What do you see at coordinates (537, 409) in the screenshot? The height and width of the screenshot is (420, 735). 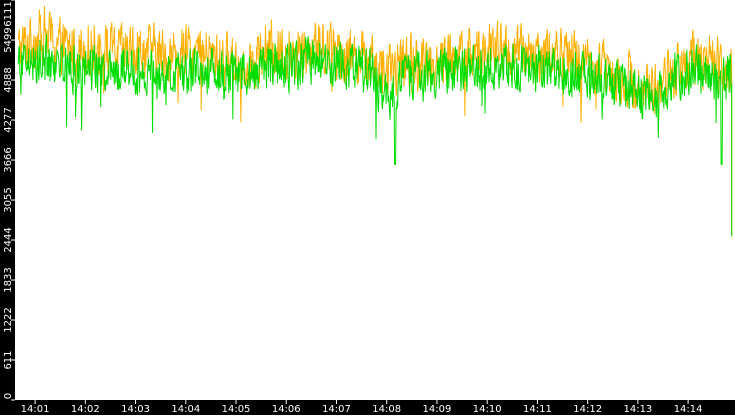 I see `x-tick-label: 14:11` at bounding box center [537, 409].